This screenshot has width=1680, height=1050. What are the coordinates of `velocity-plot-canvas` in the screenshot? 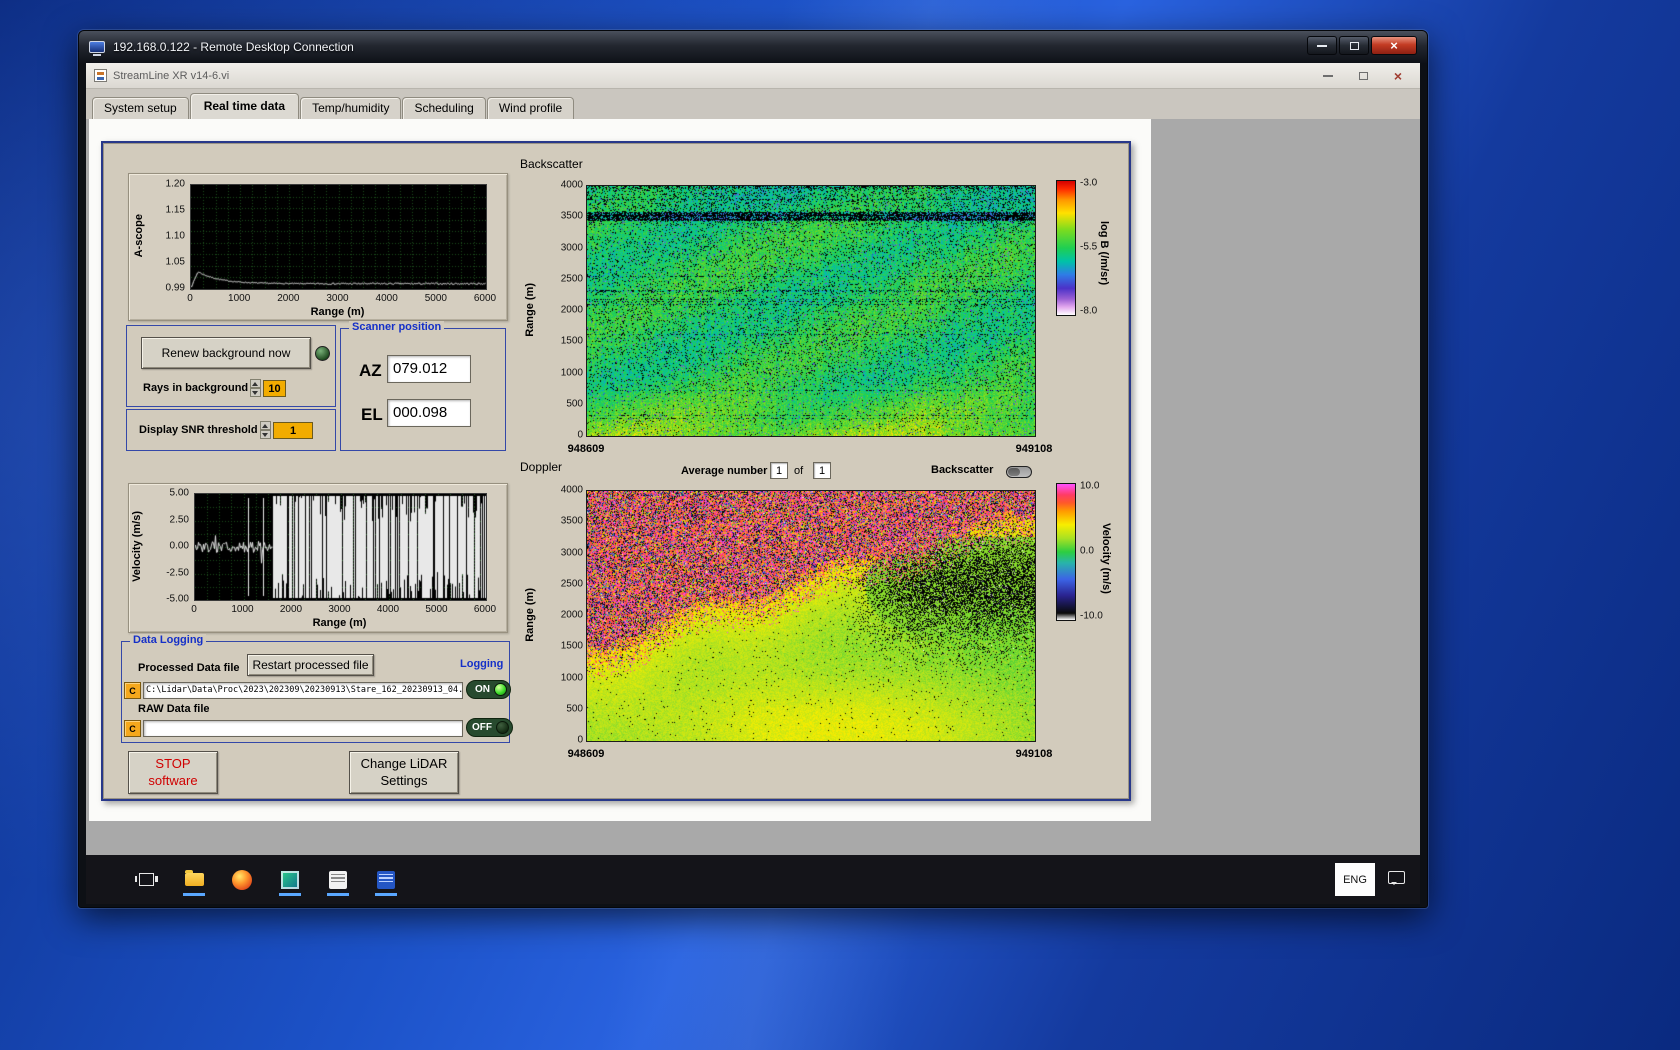 It's located at (340, 547).